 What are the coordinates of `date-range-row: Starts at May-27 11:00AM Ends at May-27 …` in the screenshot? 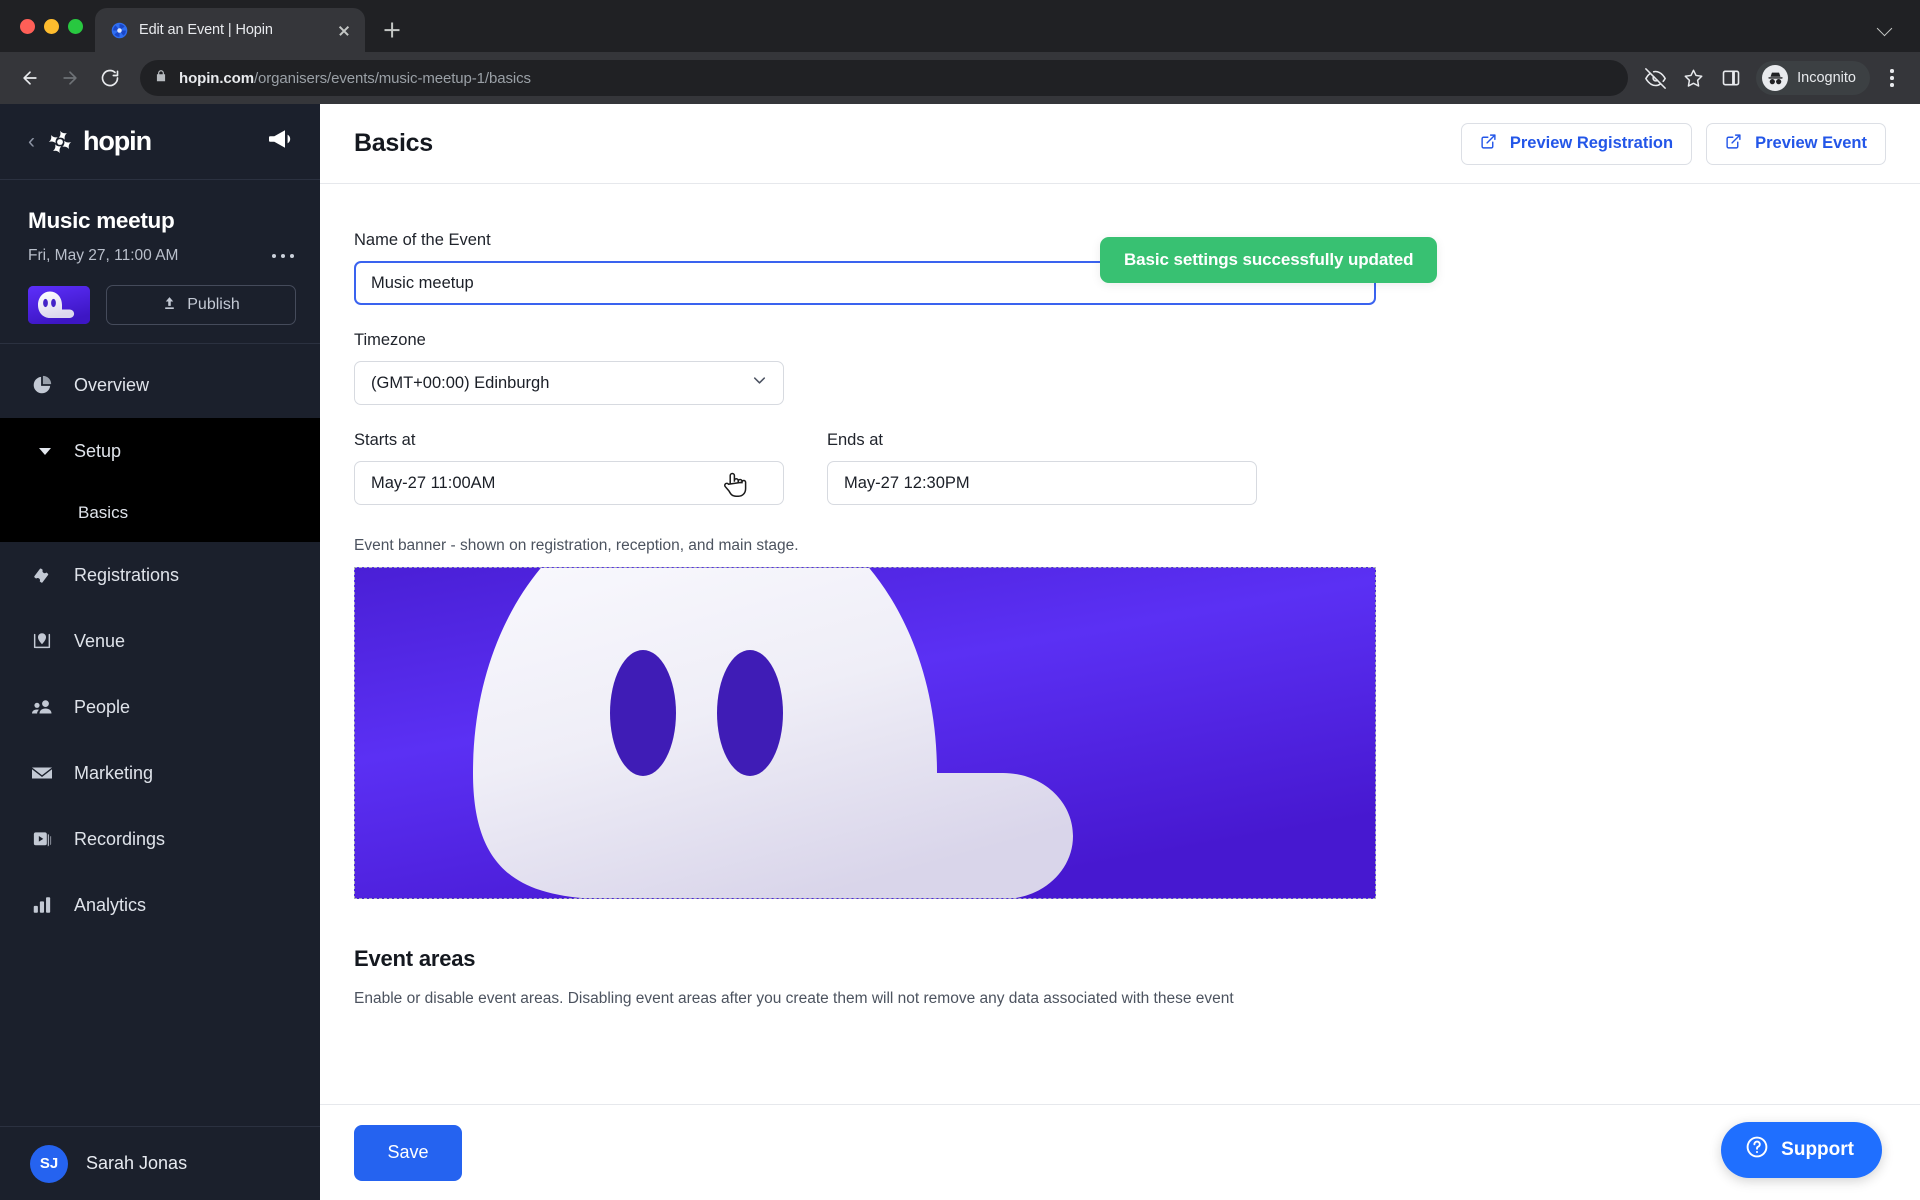 It's located at (1120, 468).